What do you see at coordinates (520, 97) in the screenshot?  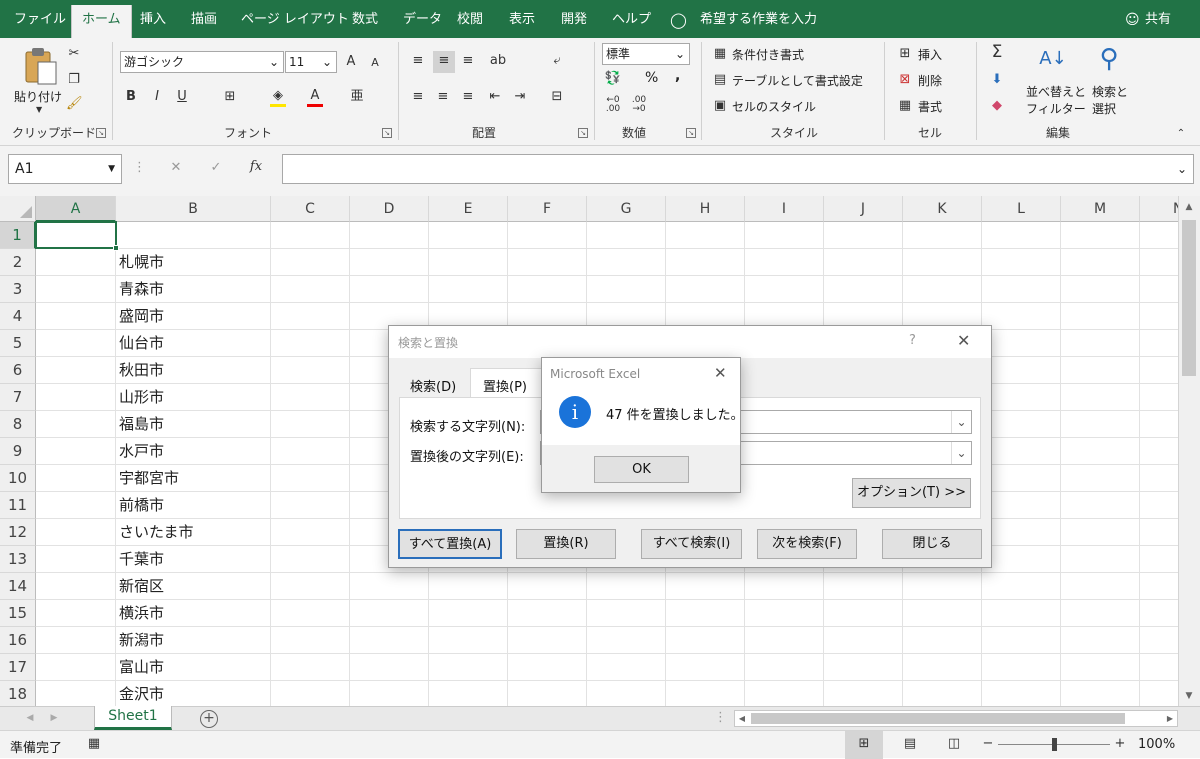 I see `increase-indent-icon: ⇥` at bounding box center [520, 97].